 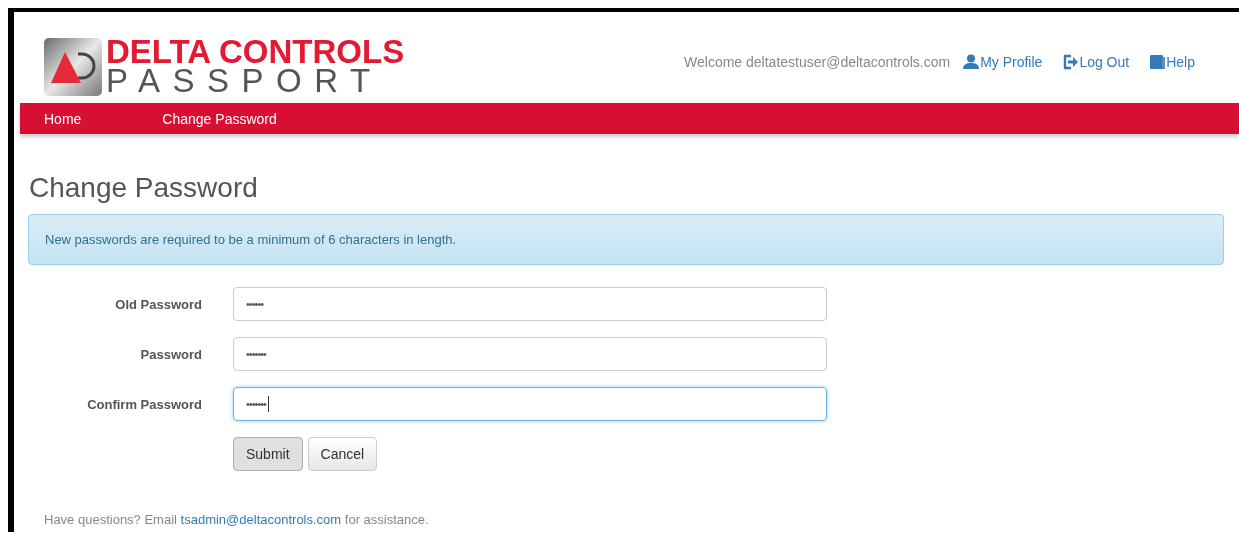 What do you see at coordinates (1070, 61) in the screenshot?
I see `exit-icon` at bounding box center [1070, 61].